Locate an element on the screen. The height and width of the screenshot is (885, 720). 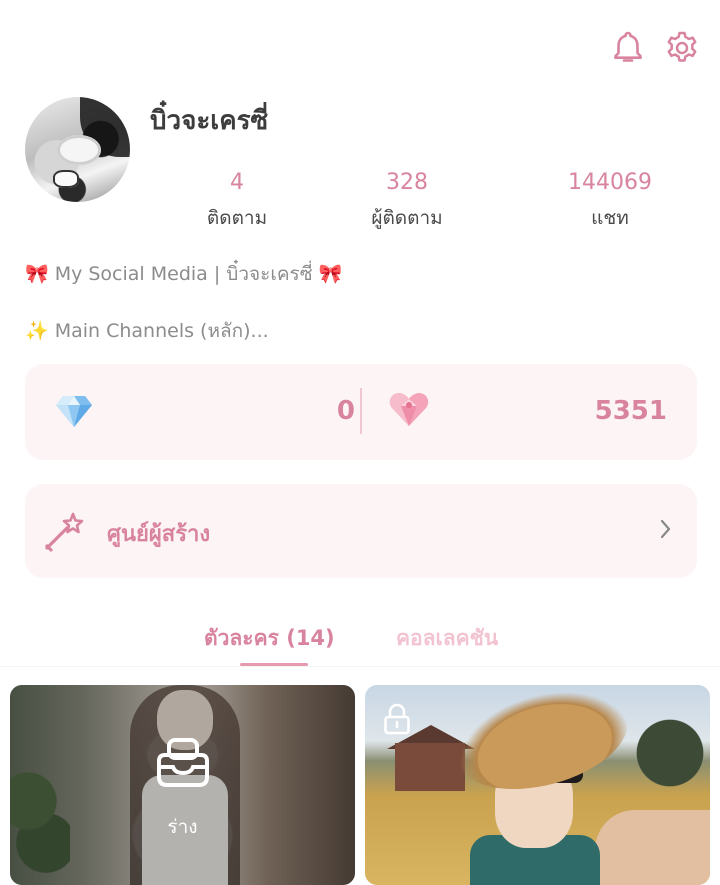
avatar-detail is located at coordinates (79, 150).